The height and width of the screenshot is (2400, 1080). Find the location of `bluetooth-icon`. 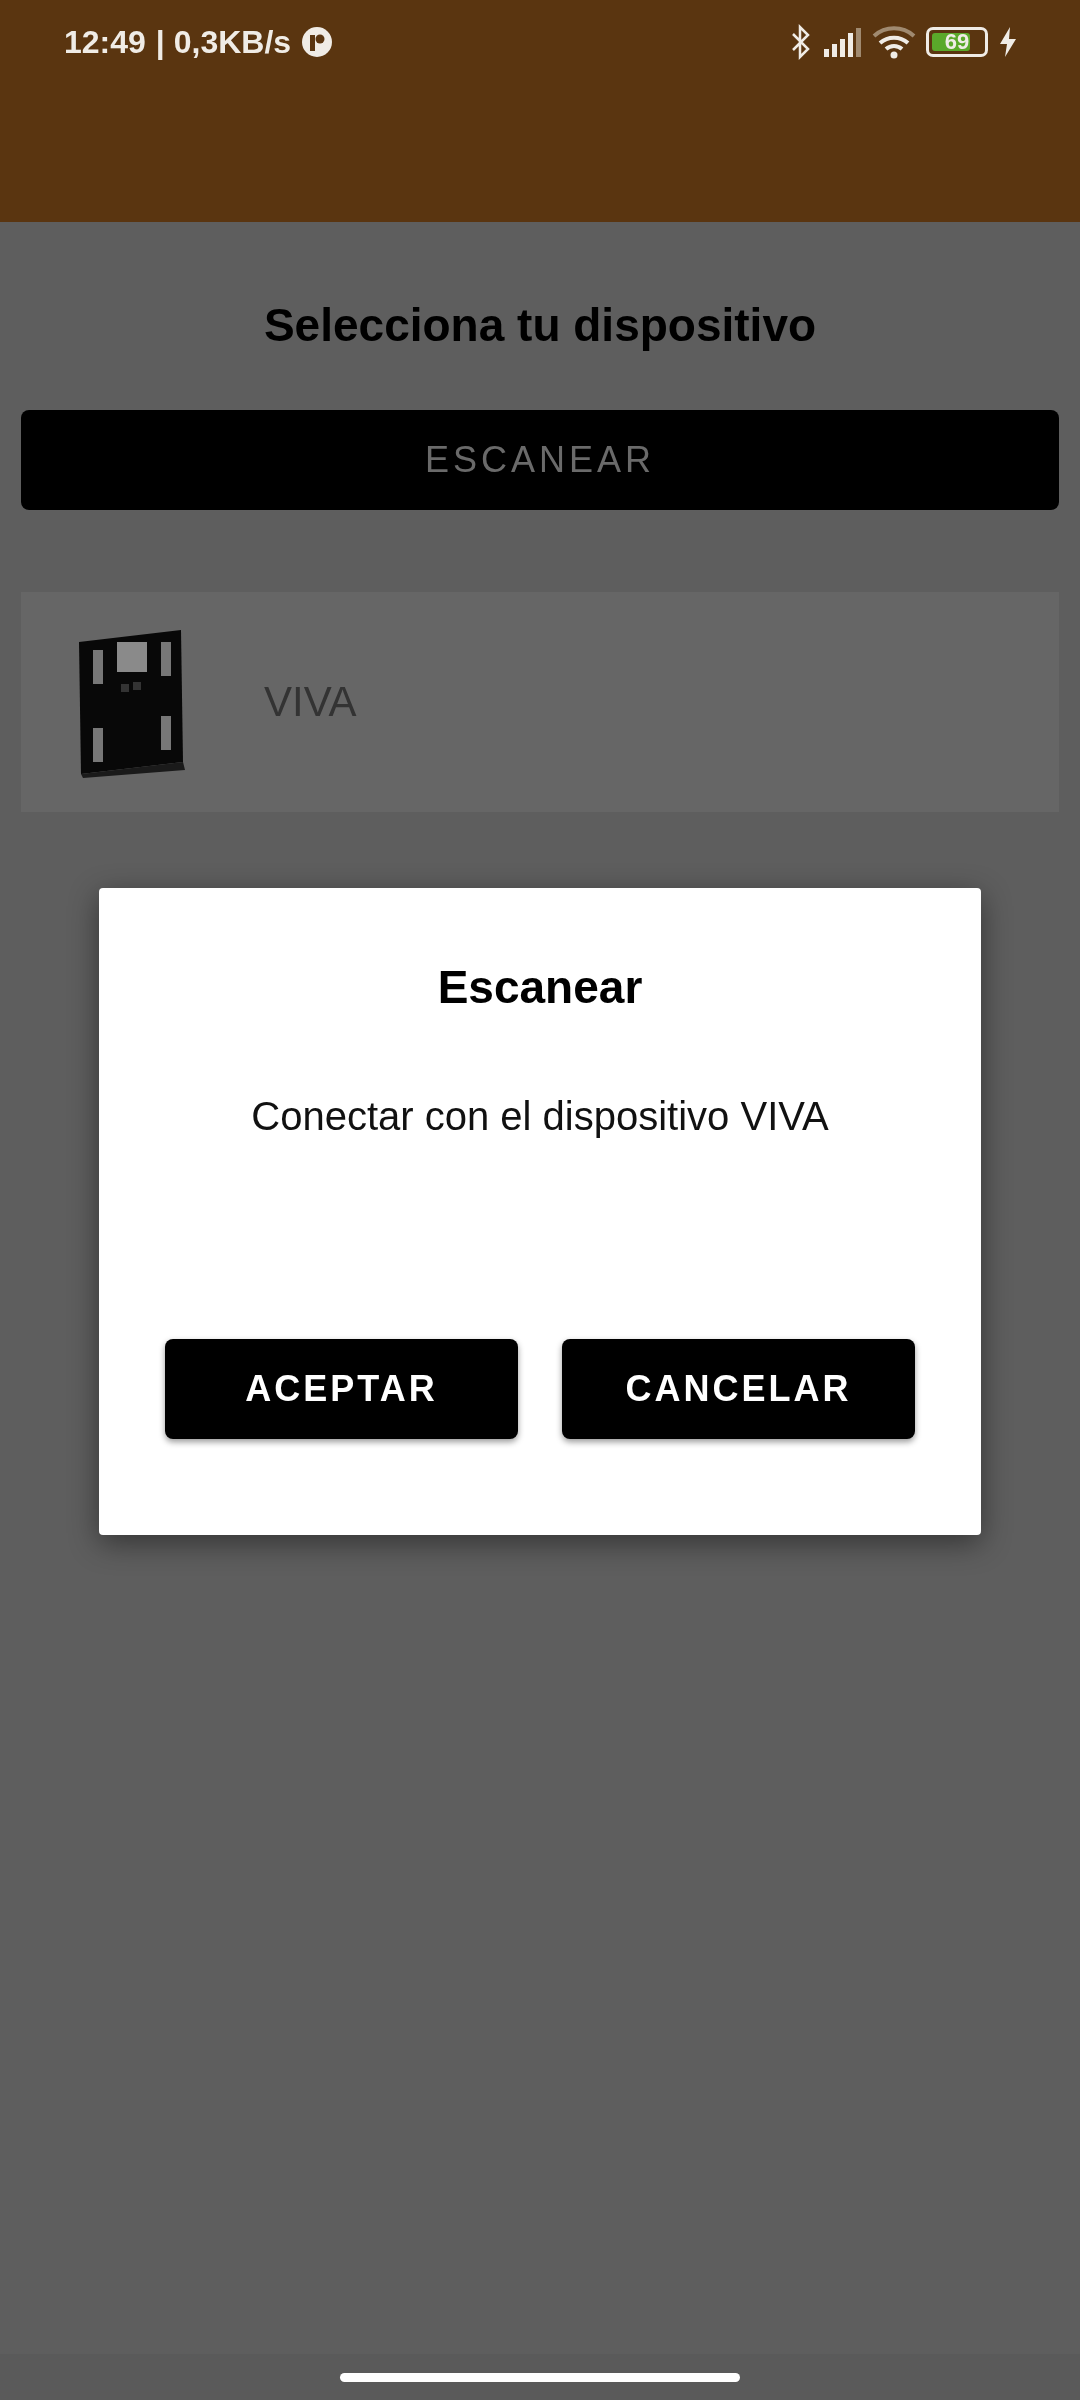

bluetooth-icon is located at coordinates (801, 42).